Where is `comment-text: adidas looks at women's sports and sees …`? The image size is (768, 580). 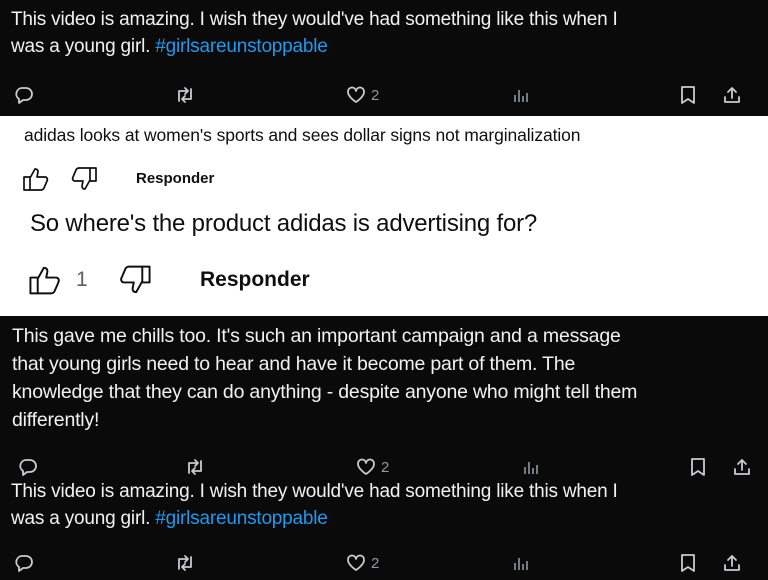
comment-text: adidas looks at women's sports and sees … is located at coordinates (302, 135).